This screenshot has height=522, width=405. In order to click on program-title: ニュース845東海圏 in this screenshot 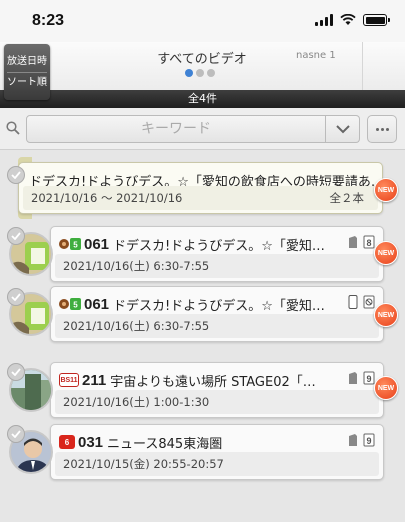, I will do `click(165, 444)`.